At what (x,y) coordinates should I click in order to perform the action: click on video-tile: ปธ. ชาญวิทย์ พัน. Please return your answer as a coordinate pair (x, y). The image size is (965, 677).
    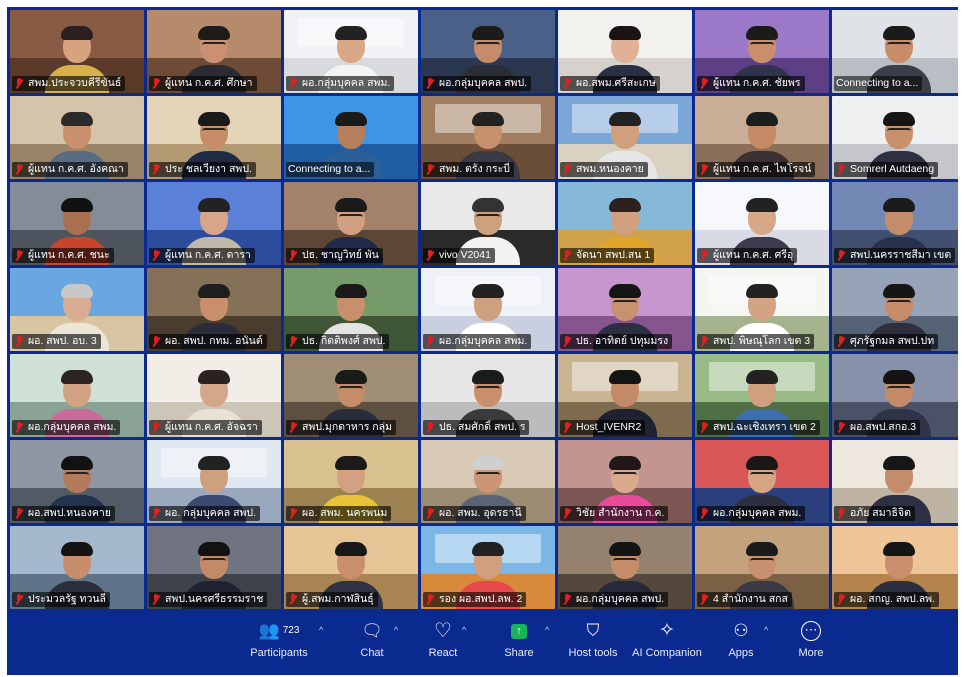
    Looking at the image, I should click on (351, 223).